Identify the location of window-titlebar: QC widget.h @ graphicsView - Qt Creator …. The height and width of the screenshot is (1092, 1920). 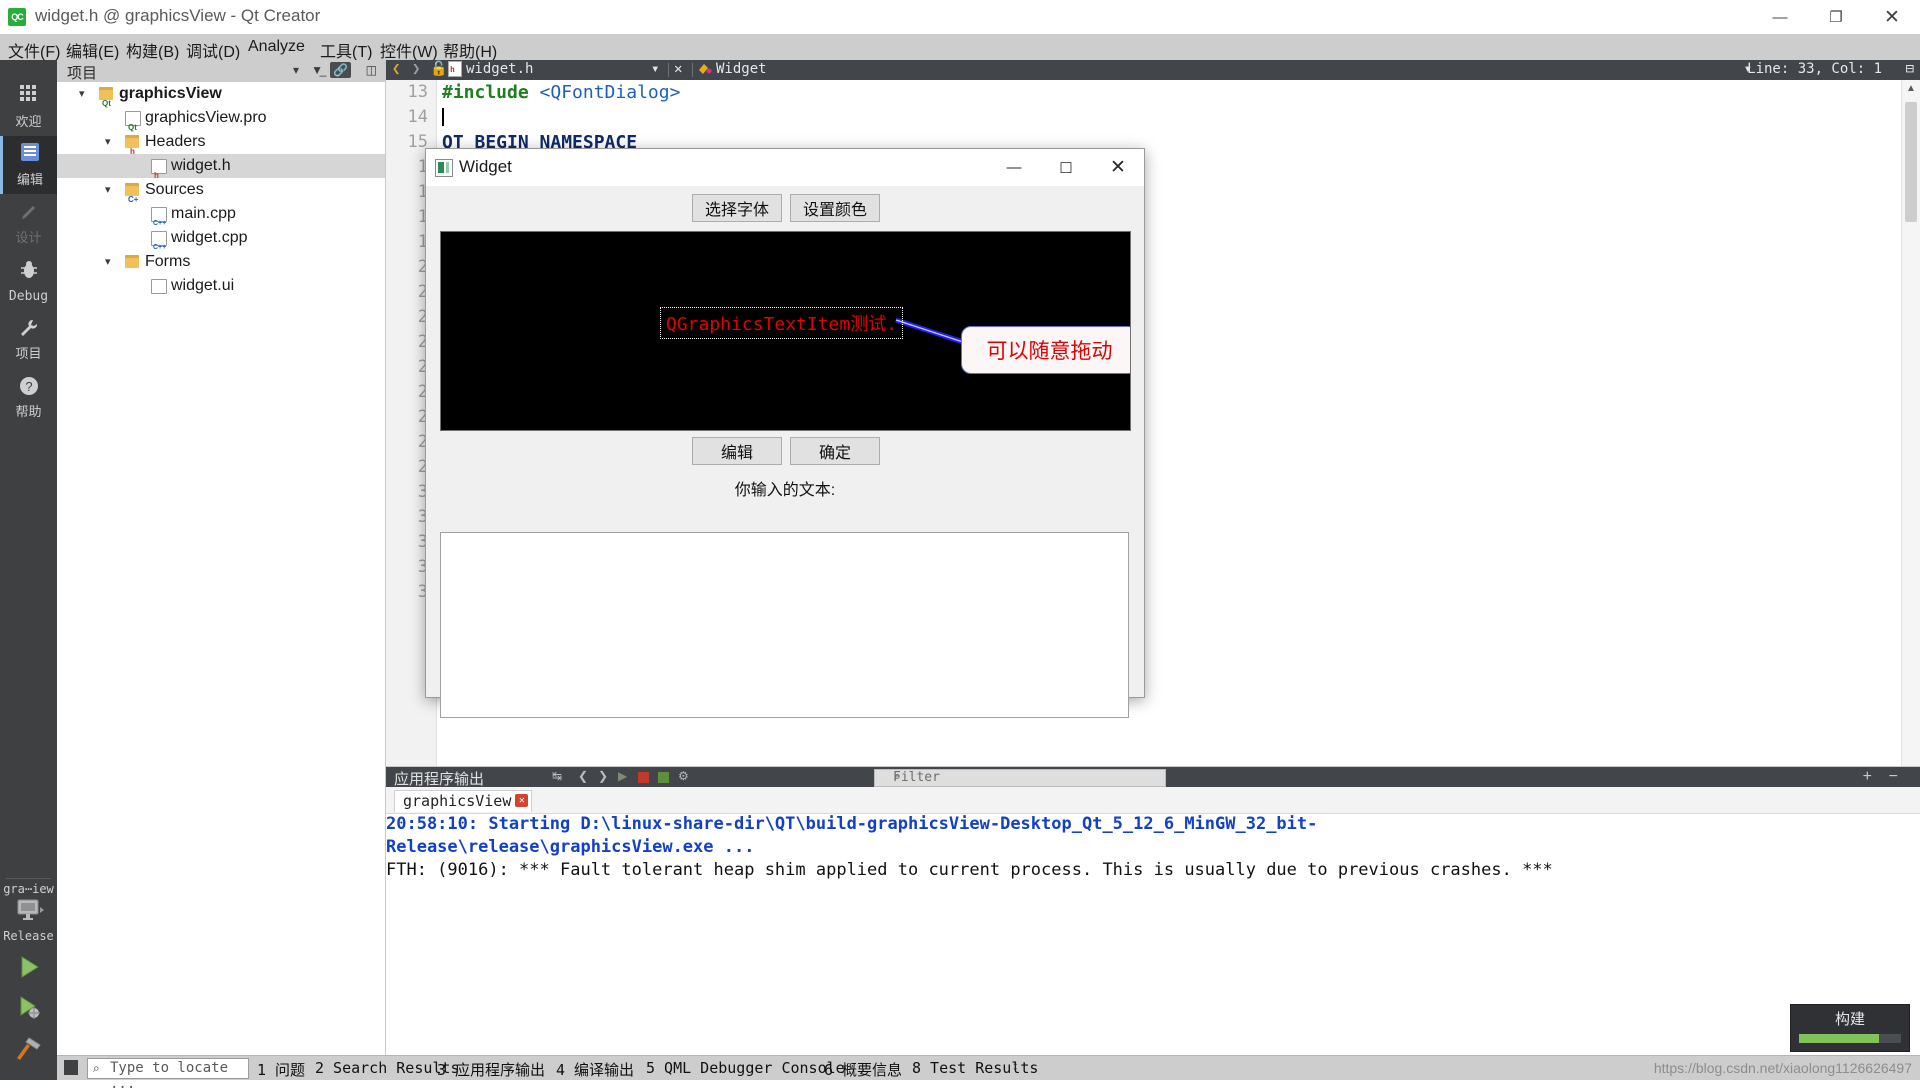
(960, 17).